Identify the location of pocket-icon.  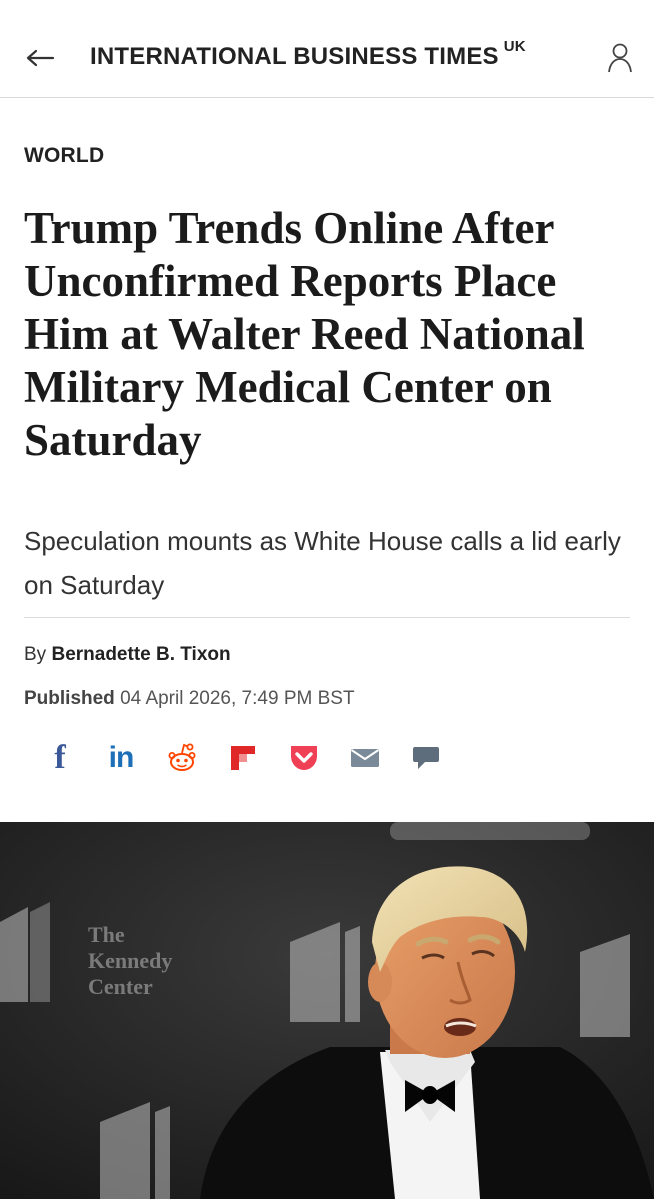
(304, 758).